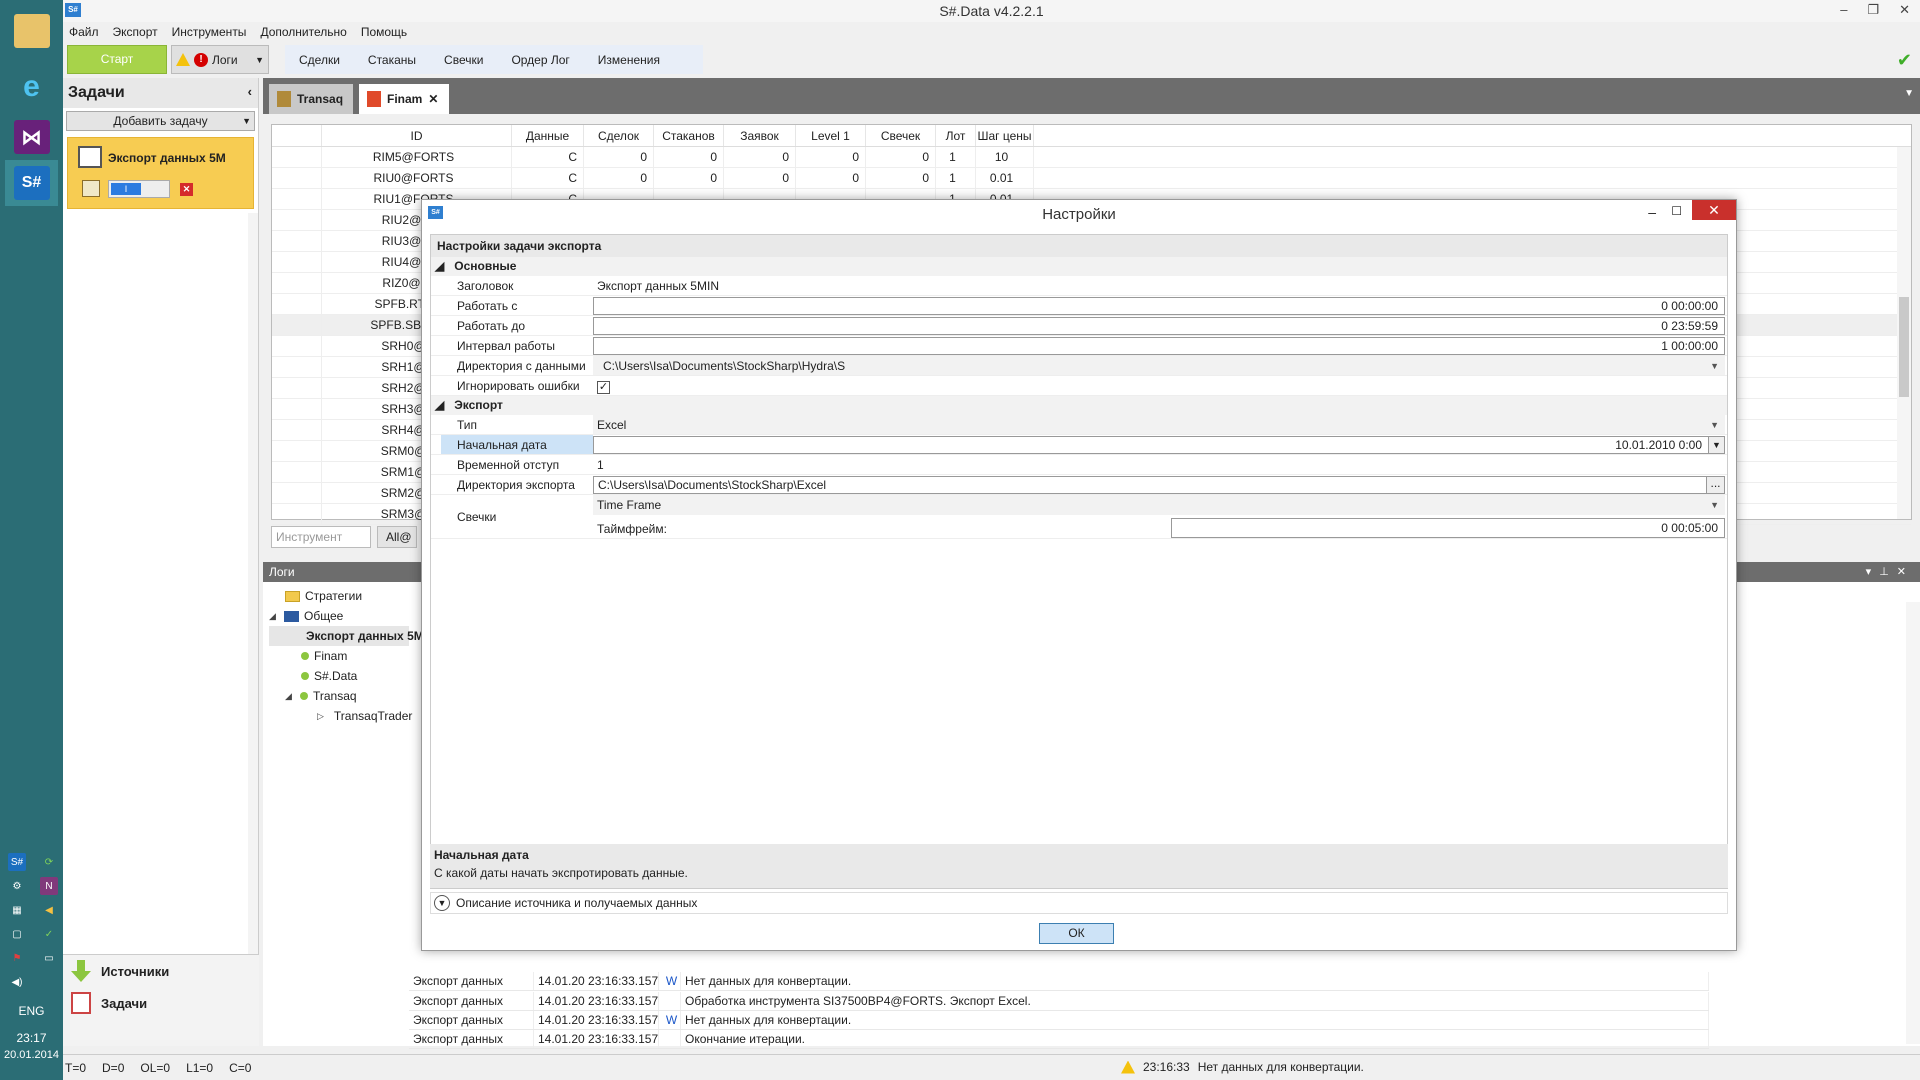 This screenshot has width=1920, height=1080. Describe the element at coordinates (1909, 93) in the screenshot. I see `tabs-dropdown-icon: ▼` at that location.